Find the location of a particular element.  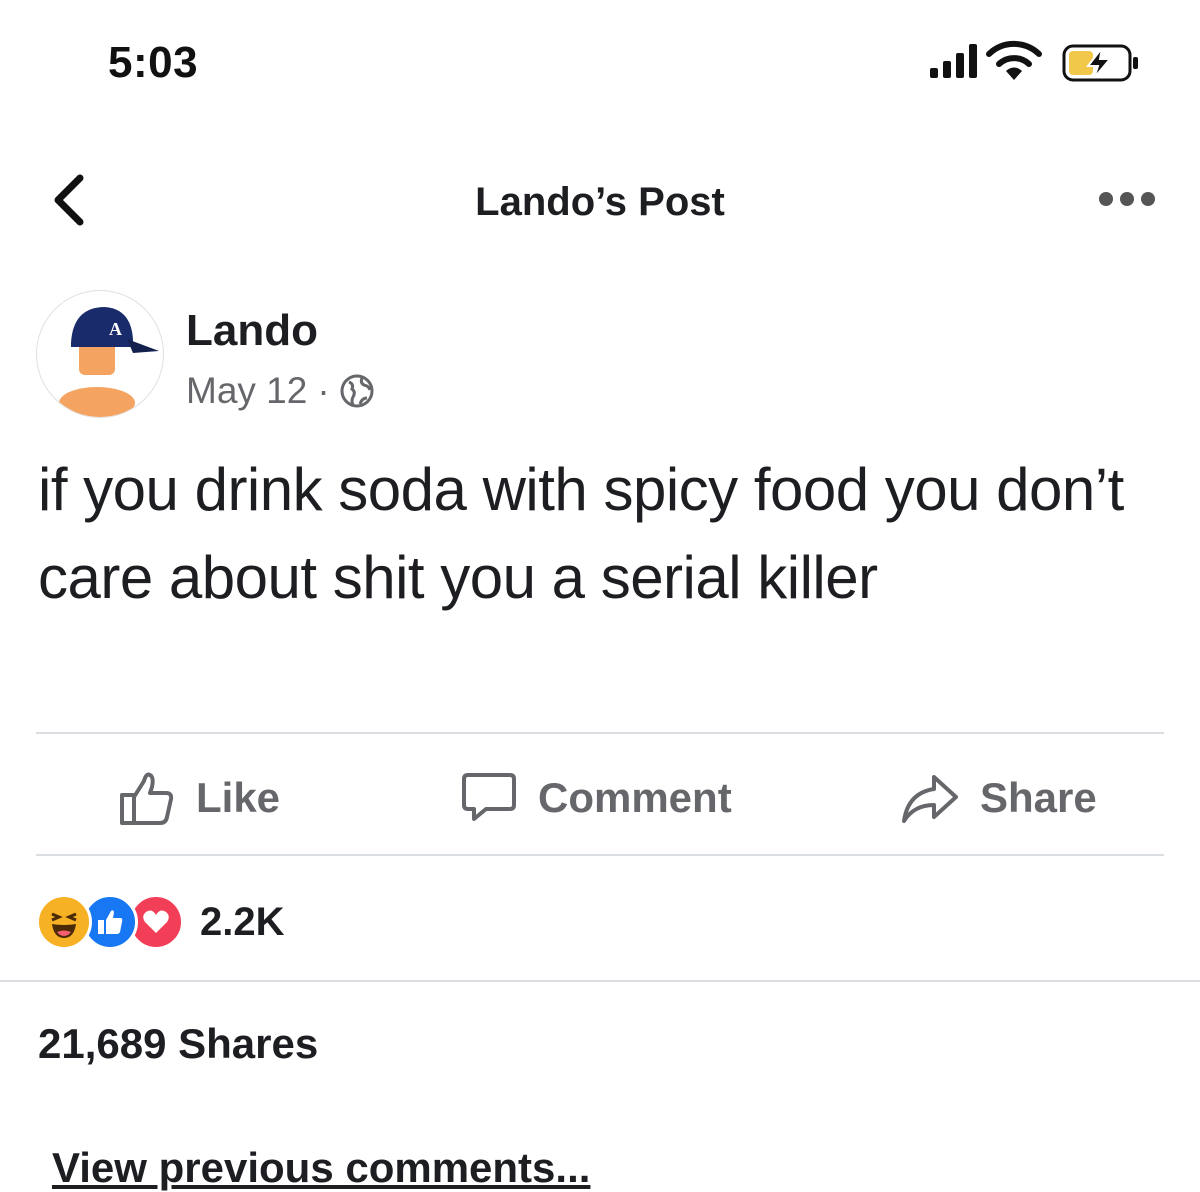

cellular-signal-icon is located at coordinates (956, 63).